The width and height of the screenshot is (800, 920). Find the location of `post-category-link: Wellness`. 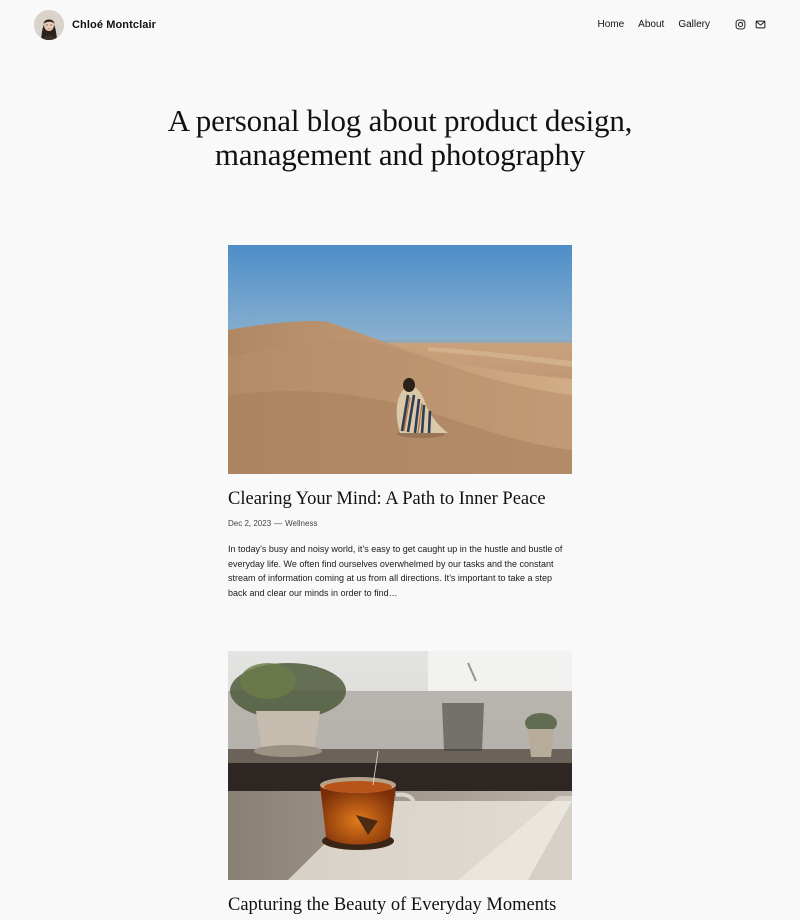

post-category-link: Wellness is located at coordinates (301, 523).